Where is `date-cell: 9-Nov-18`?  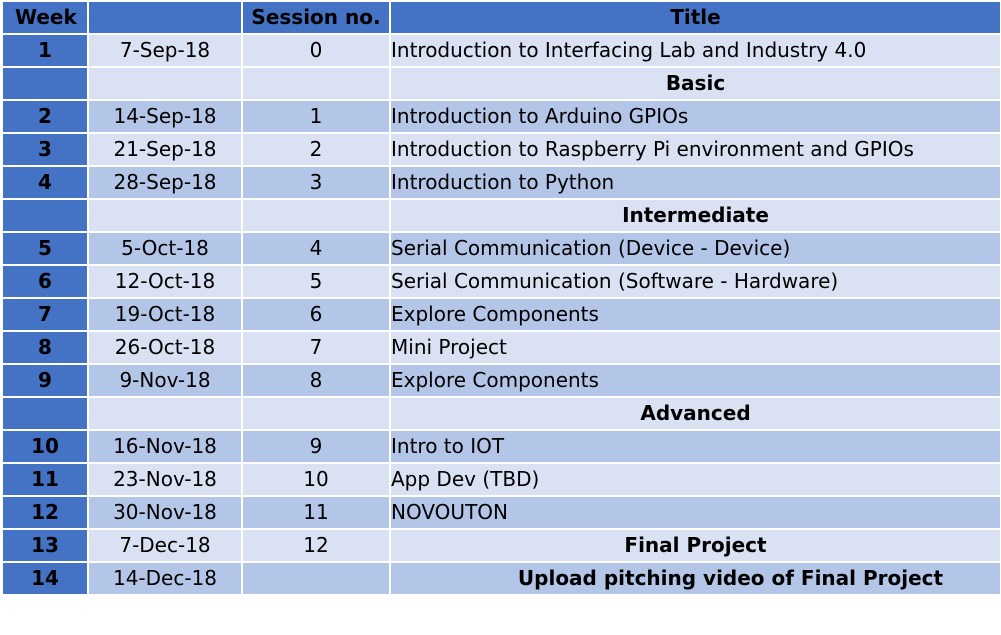 date-cell: 9-Nov-18 is located at coordinates (165, 380).